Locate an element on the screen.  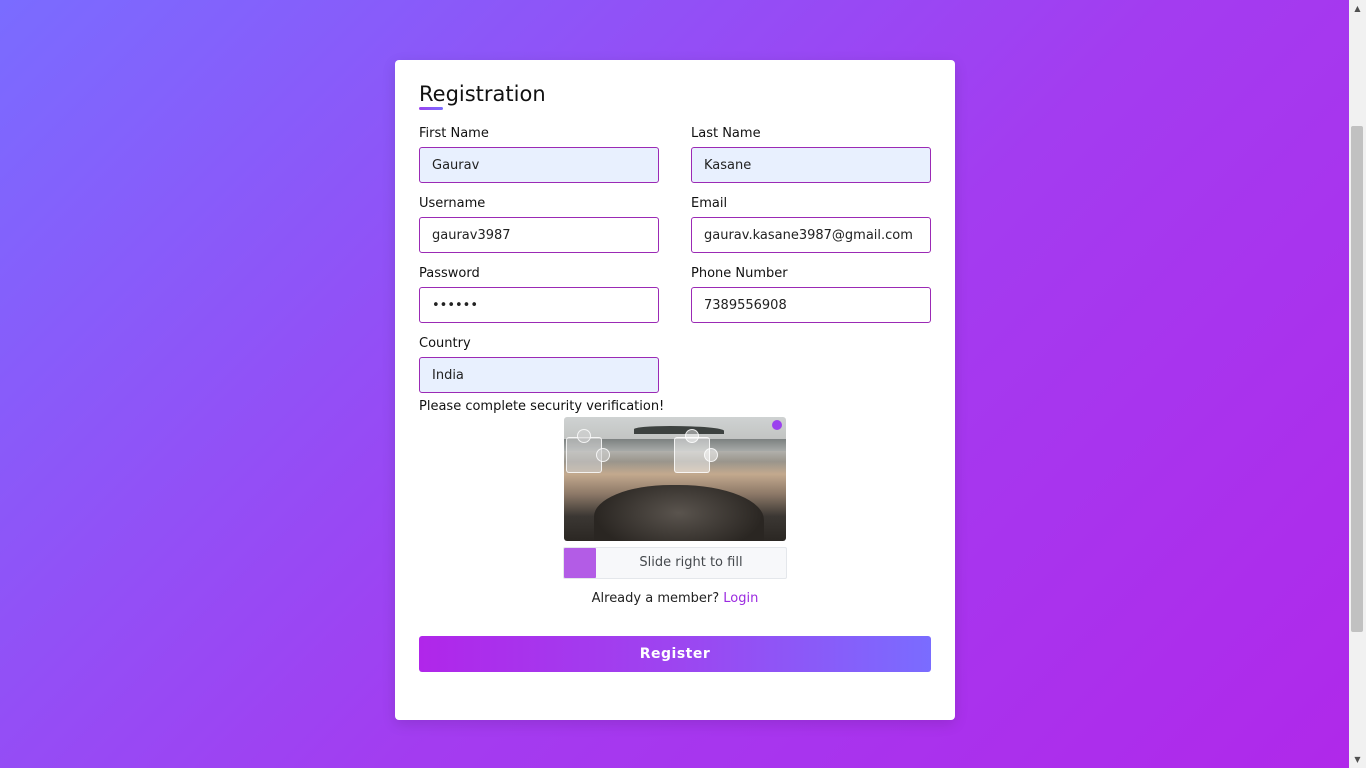
country-label: Country is located at coordinates (445, 343).